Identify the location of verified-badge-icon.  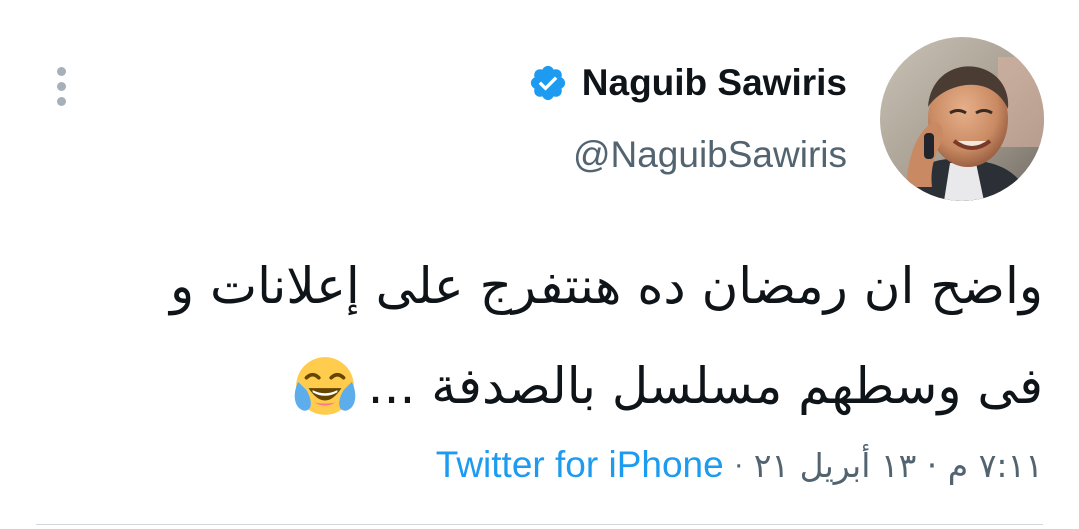
(547, 83).